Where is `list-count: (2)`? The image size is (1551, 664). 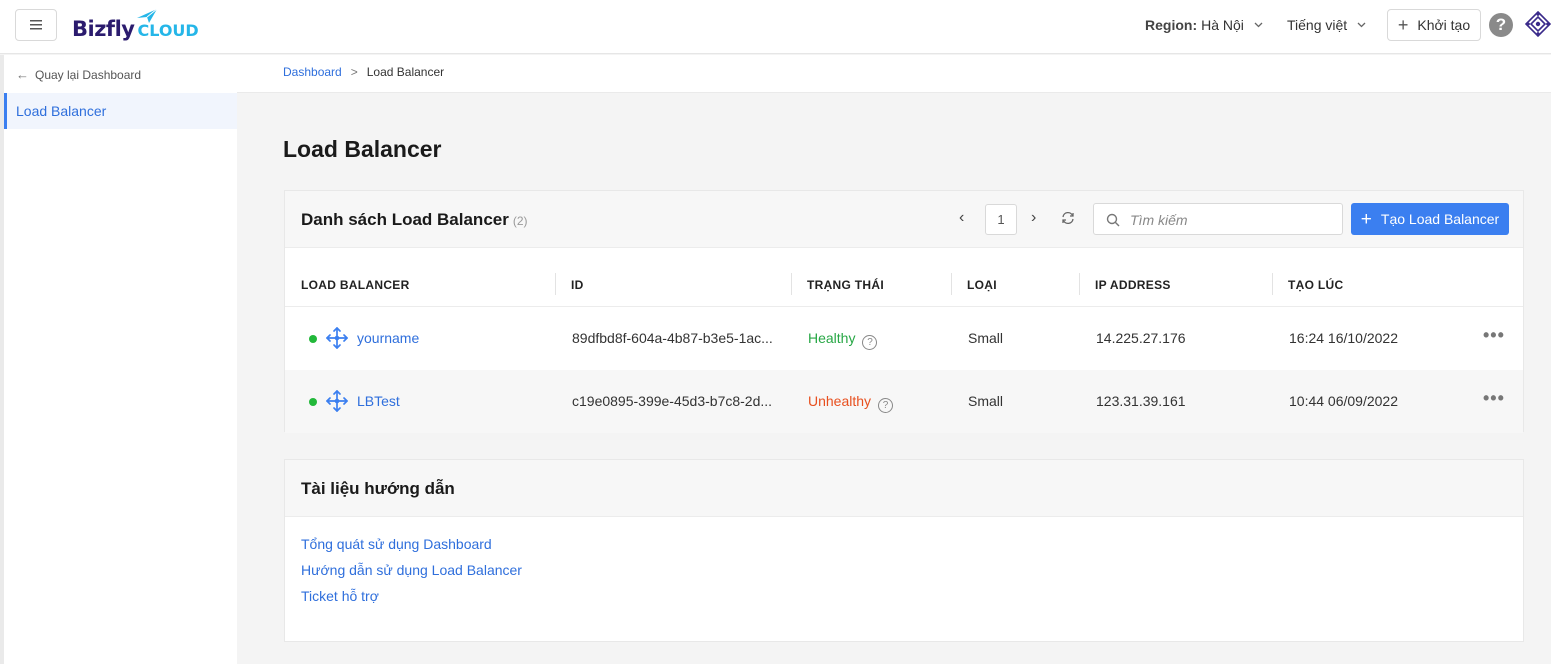 list-count: (2) is located at coordinates (520, 221).